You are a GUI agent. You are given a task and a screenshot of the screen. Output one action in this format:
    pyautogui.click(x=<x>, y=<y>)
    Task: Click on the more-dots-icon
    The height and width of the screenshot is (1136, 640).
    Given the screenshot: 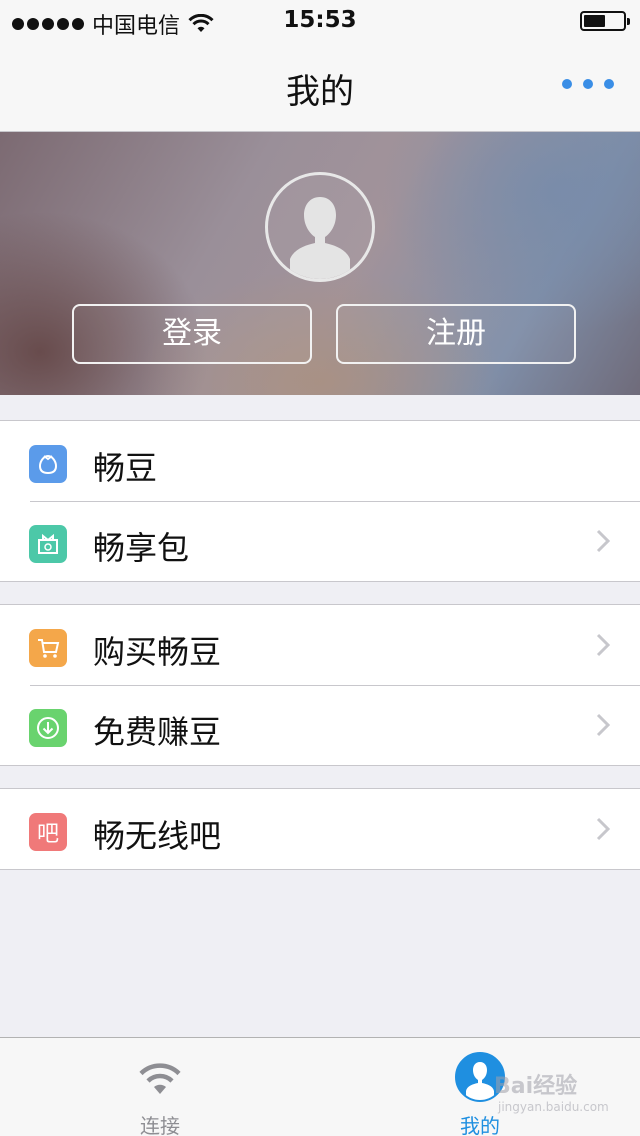 What is the action you would take?
    pyautogui.click(x=588, y=84)
    